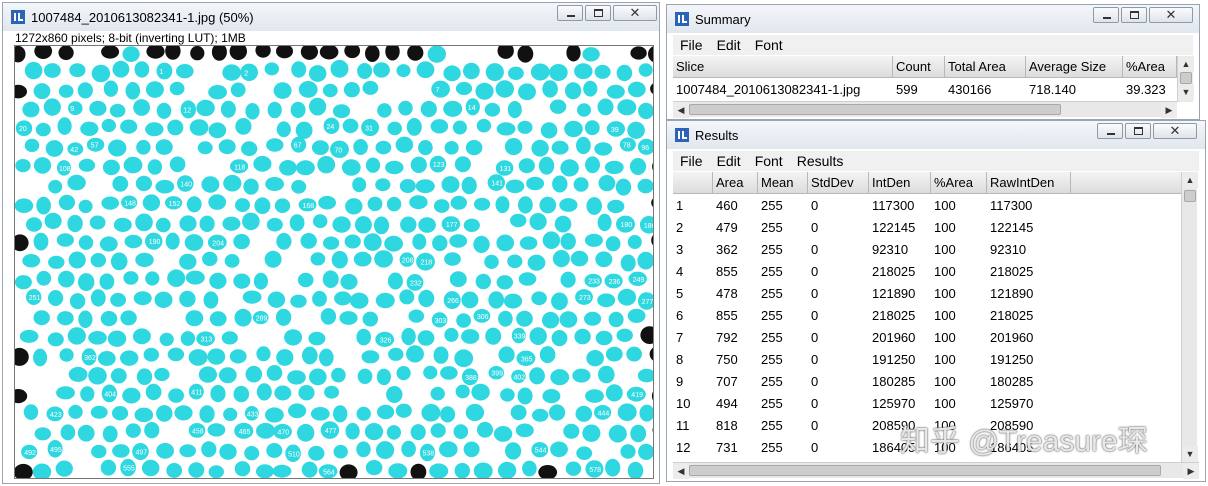 The height and width of the screenshot is (486, 1208). Describe the element at coordinates (783, 183) in the screenshot. I see `column-header-mean: Mean` at that location.